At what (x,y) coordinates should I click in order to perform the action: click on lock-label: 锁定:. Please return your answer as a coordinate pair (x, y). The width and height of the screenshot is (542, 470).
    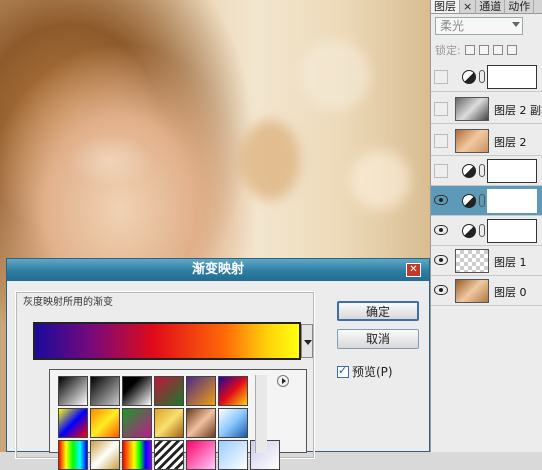
    Looking at the image, I should click on (448, 50).